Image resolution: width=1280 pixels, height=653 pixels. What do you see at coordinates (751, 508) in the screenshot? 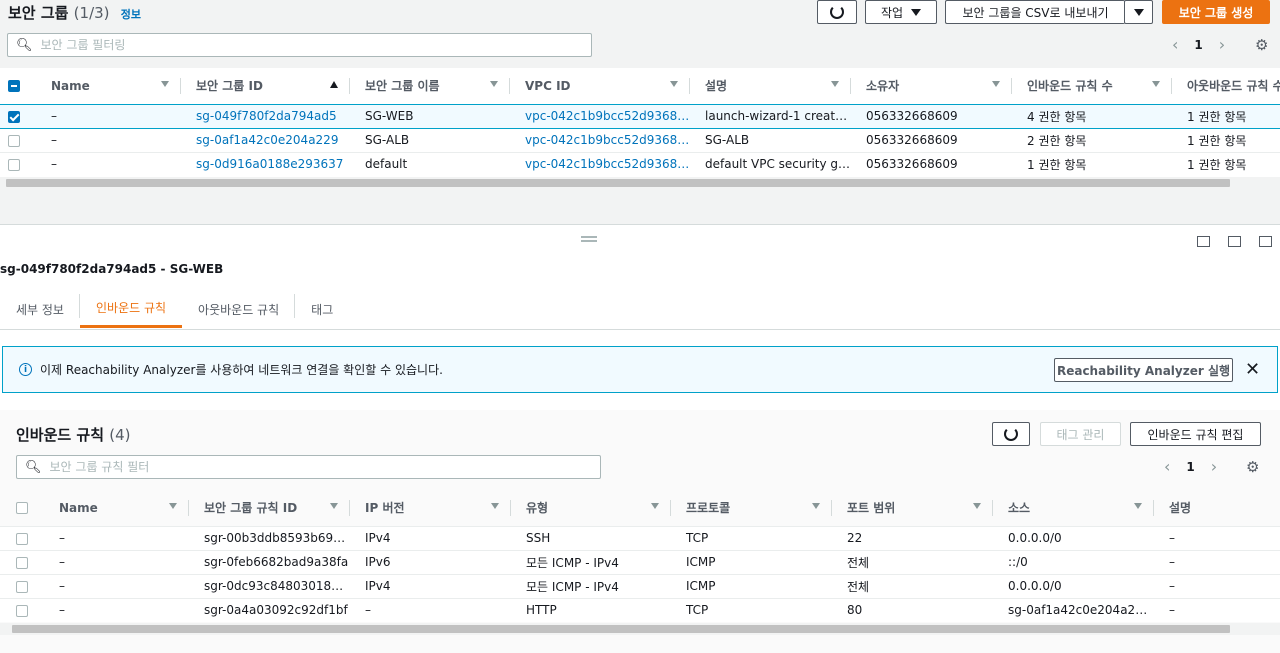
I see `column-header: 프로토콜` at bounding box center [751, 508].